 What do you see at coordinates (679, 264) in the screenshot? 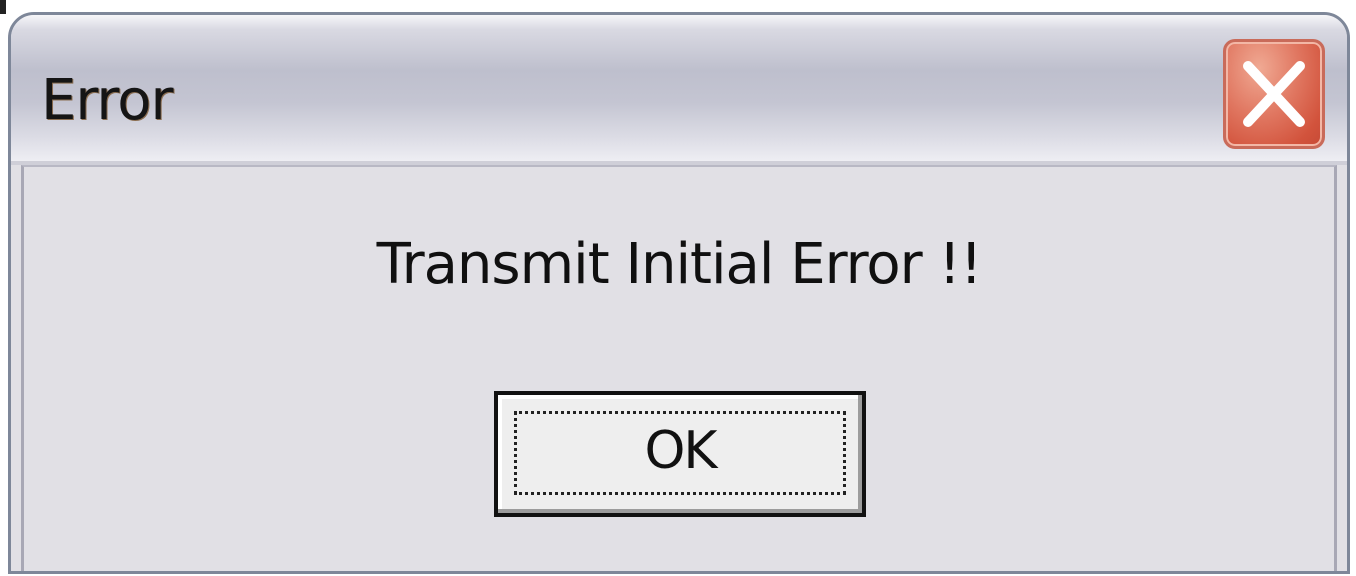
I see `error-message: Transmit Initial Error !!` at bounding box center [679, 264].